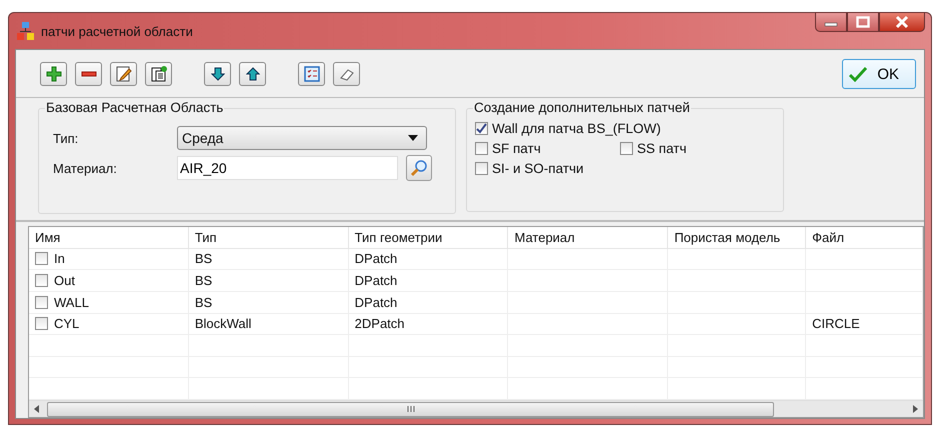 The image size is (934, 428). I want to click on down-button, so click(217, 74).